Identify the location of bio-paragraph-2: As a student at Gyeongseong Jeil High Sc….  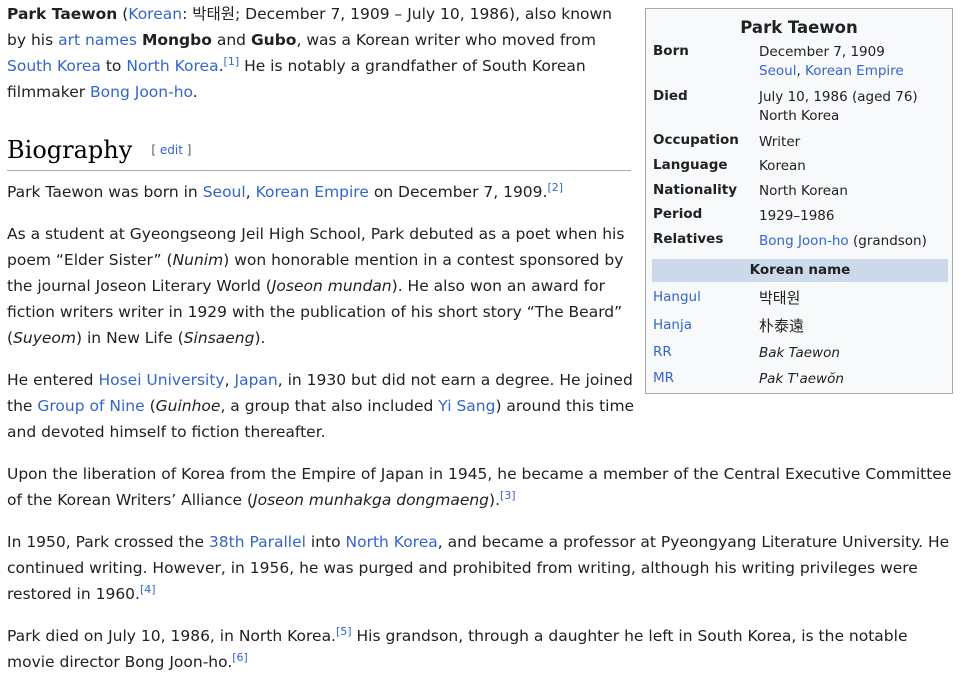
(316, 286).